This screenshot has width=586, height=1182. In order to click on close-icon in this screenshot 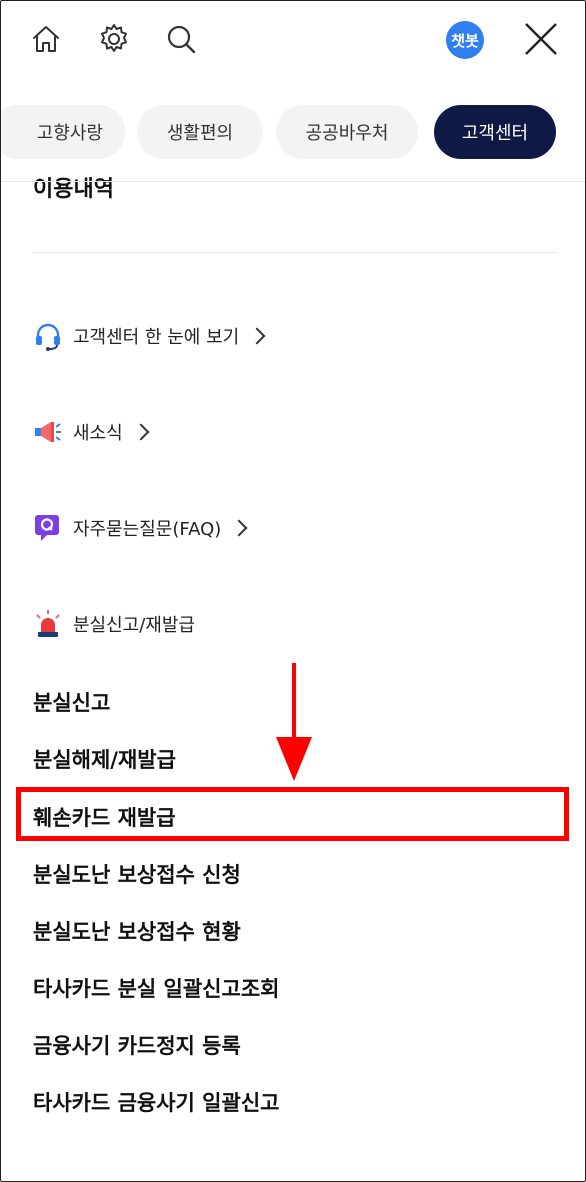, I will do `click(541, 39)`.